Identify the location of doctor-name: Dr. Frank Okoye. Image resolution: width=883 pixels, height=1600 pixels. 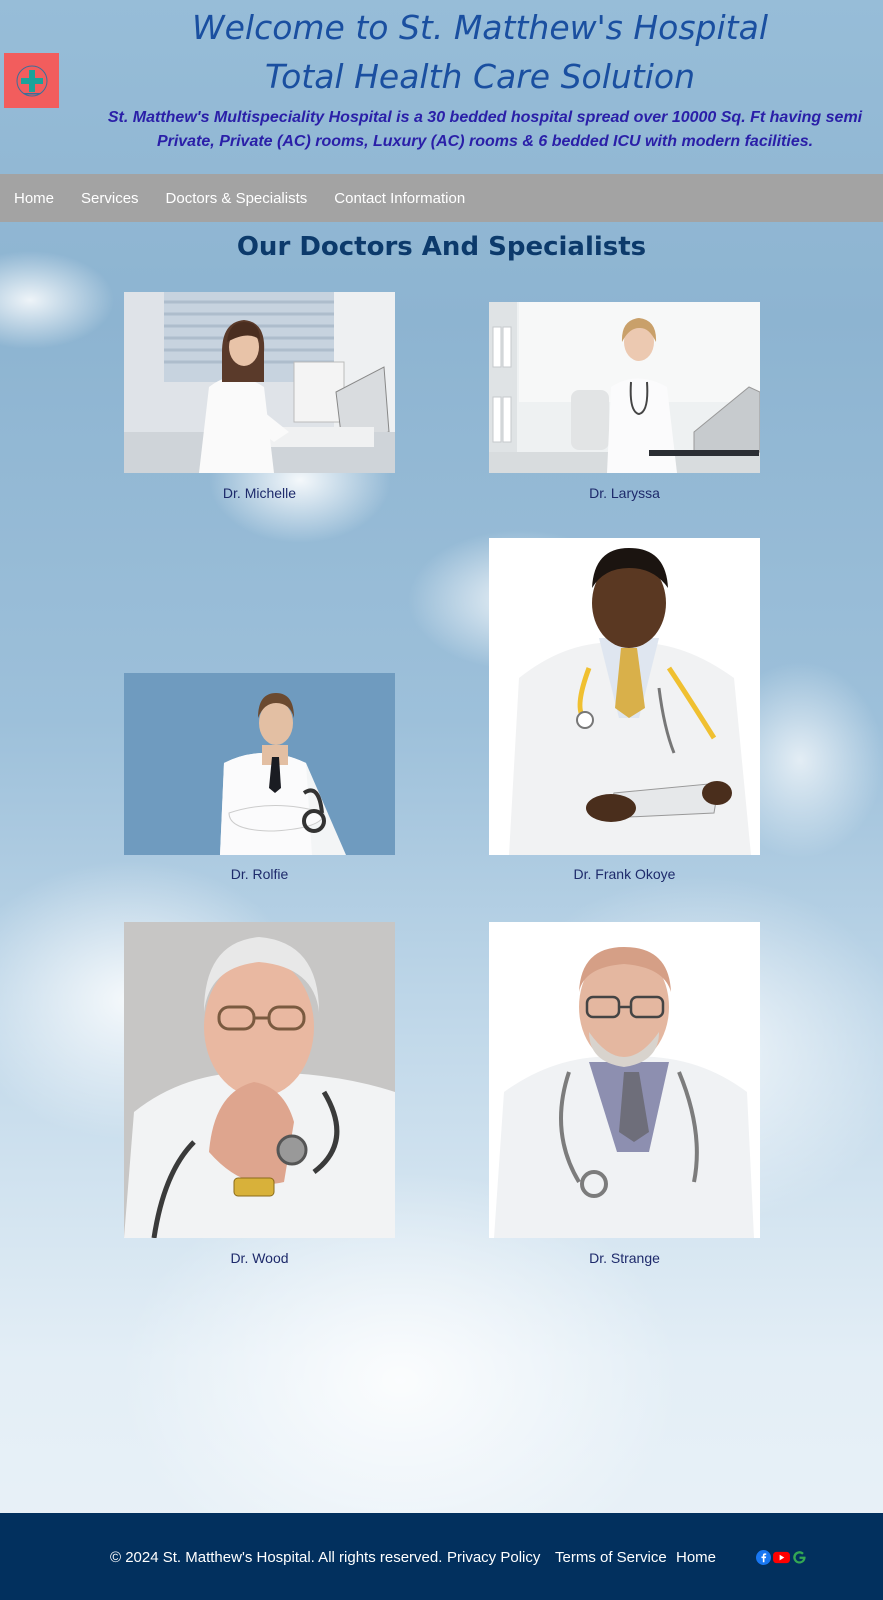
(624, 874).